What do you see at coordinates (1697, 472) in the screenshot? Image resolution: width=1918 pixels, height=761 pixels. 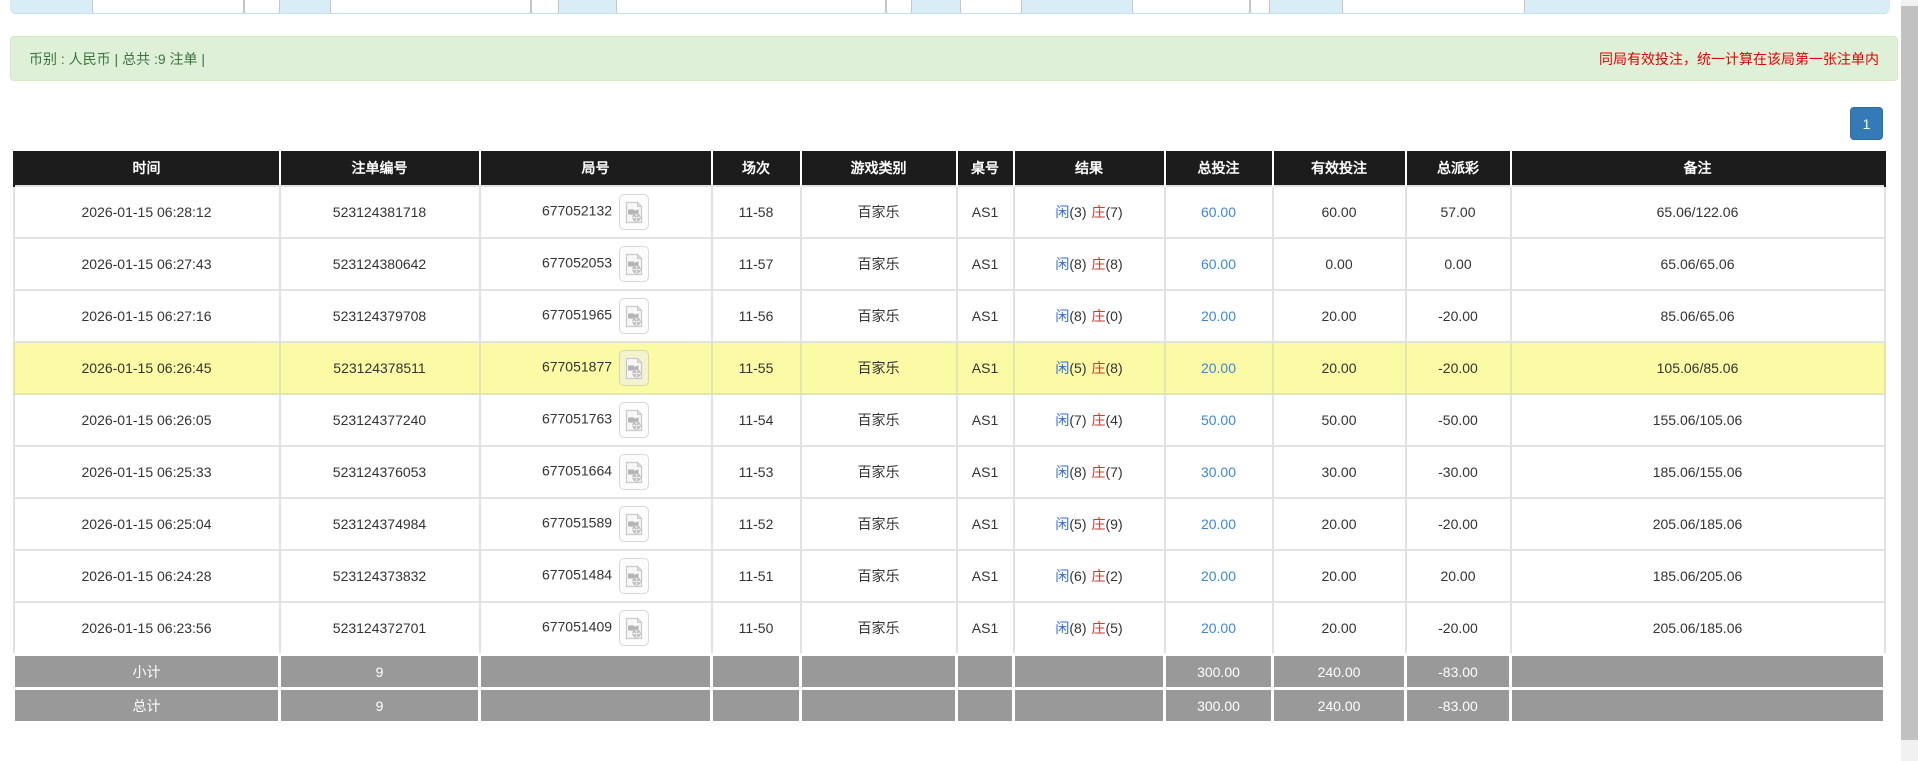 I see `cell-remark: 185.06/155.06` at bounding box center [1697, 472].